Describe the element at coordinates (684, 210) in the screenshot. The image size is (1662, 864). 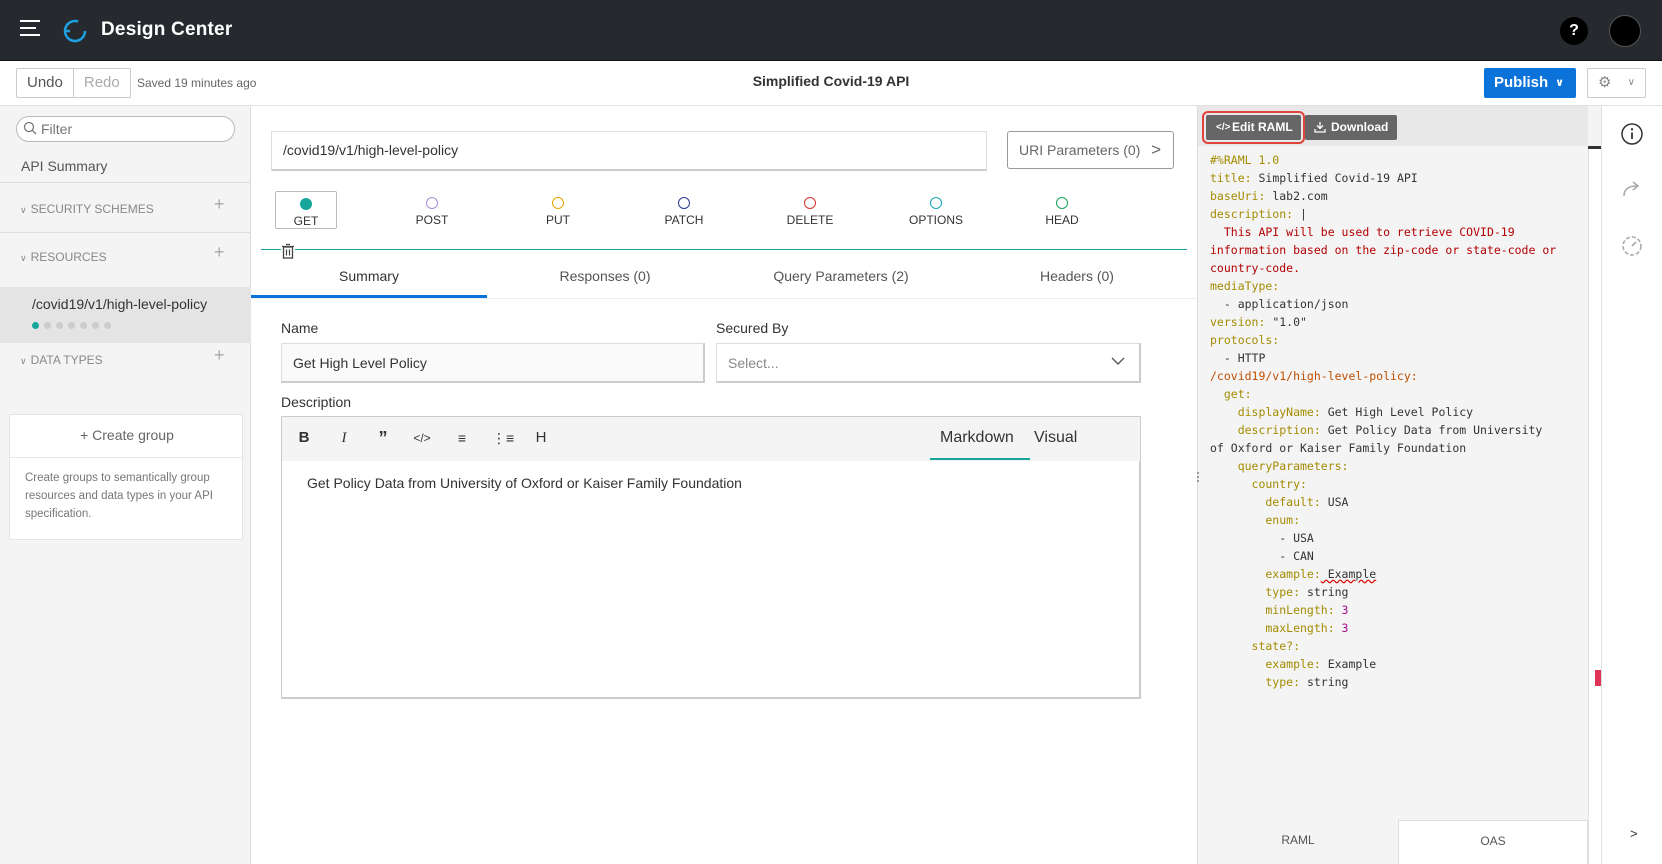
I see `method-patch: PATCH` at that location.